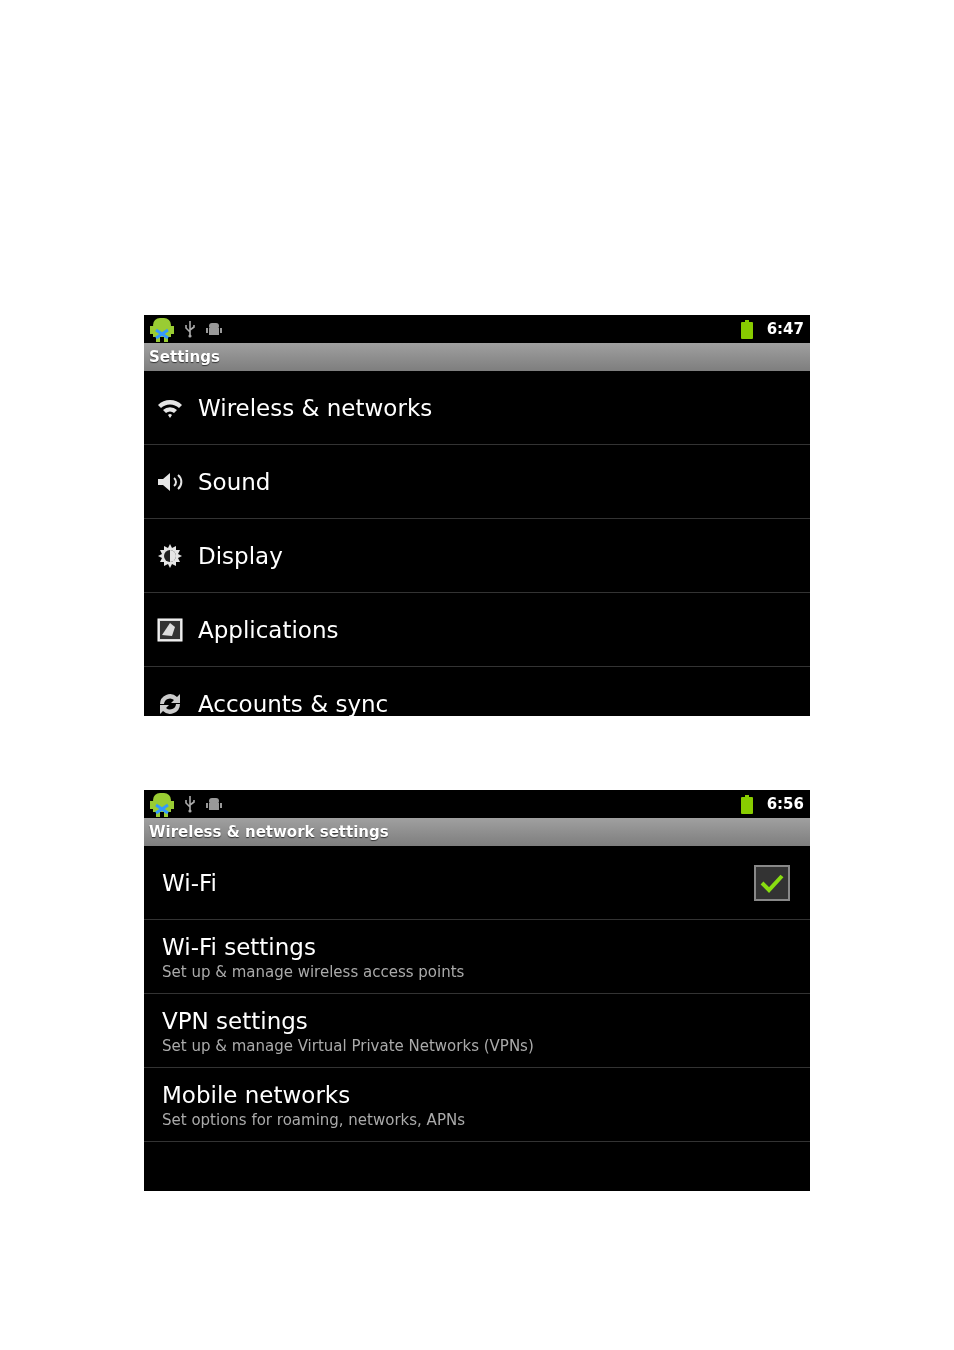 The image size is (954, 1350). Describe the element at coordinates (257, 1095) in the screenshot. I see `row-label: Mobile networks` at that location.